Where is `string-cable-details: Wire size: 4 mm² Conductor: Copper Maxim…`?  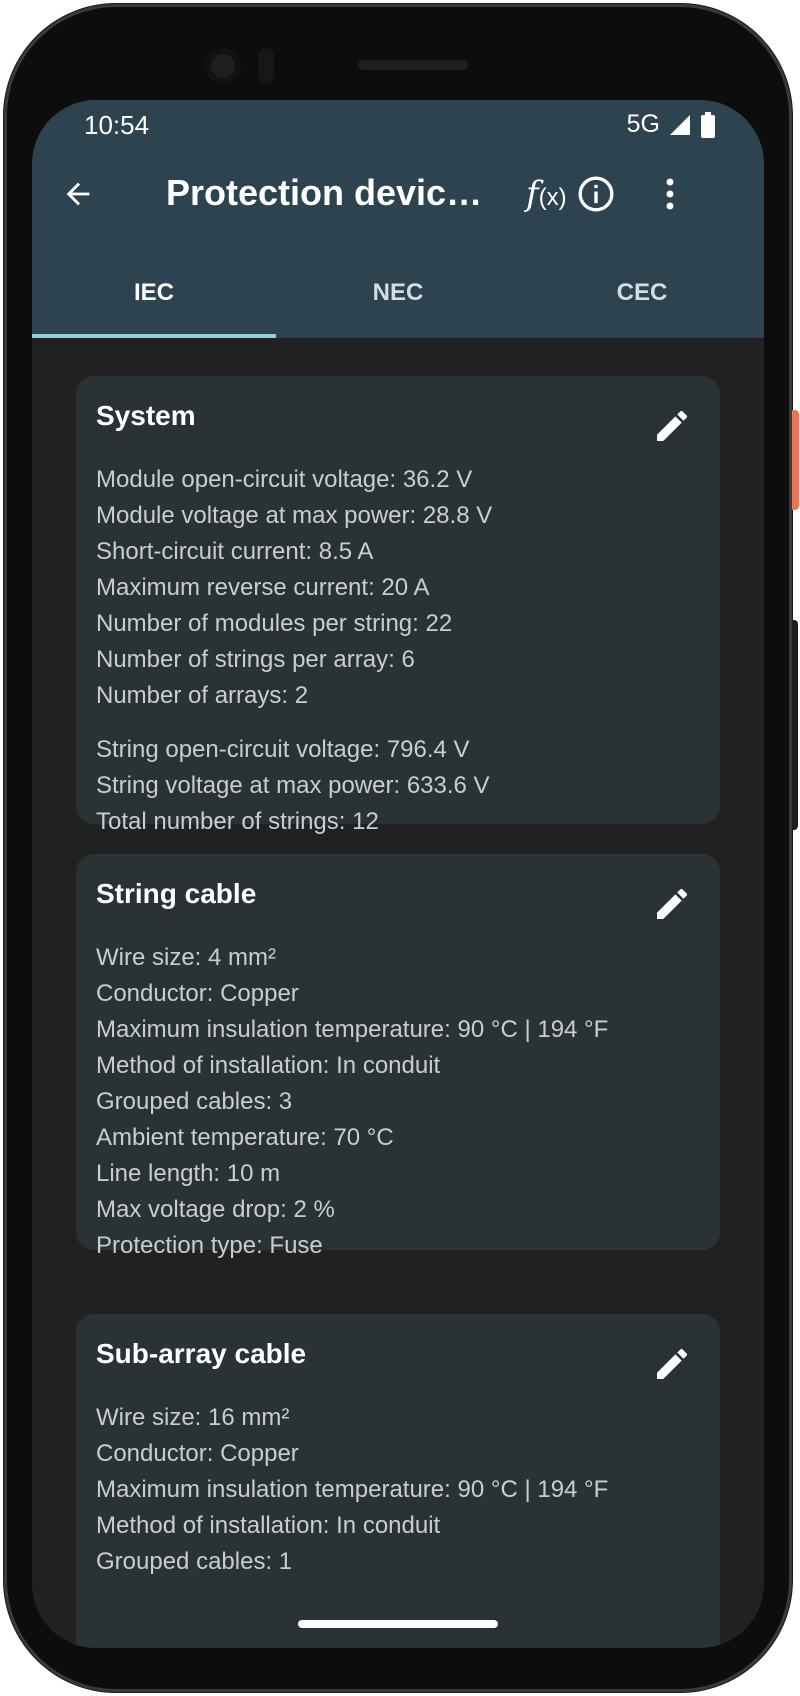
string-cable-details: Wire size: 4 mm² Conductor: Copper Maxim… is located at coordinates (352, 1102).